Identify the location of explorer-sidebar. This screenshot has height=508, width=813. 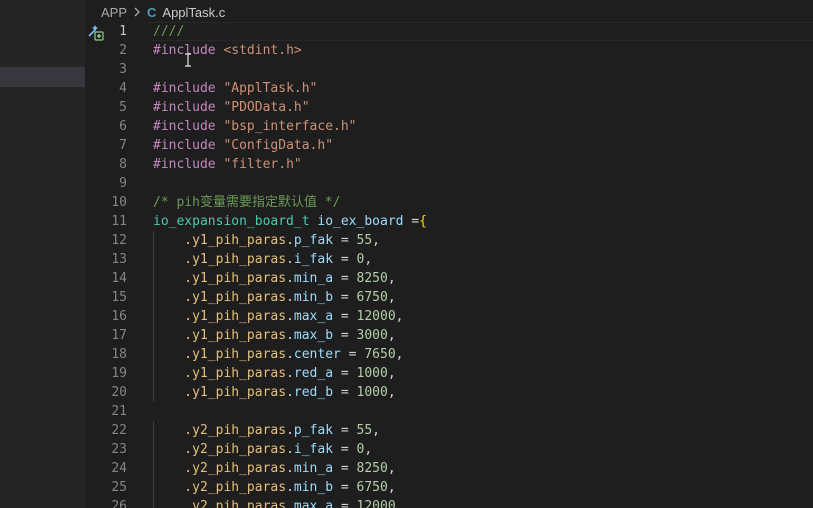
(42, 254).